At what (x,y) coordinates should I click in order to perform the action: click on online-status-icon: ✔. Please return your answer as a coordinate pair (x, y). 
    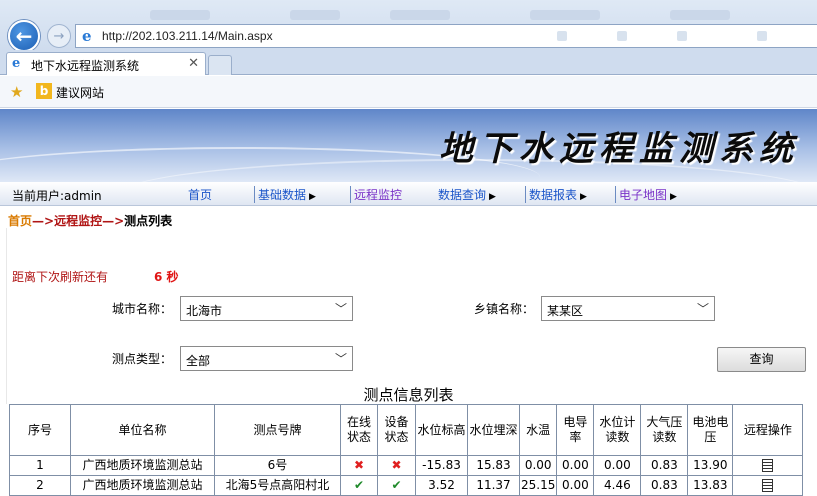
    Looking at the image, I should click on (359, 485).